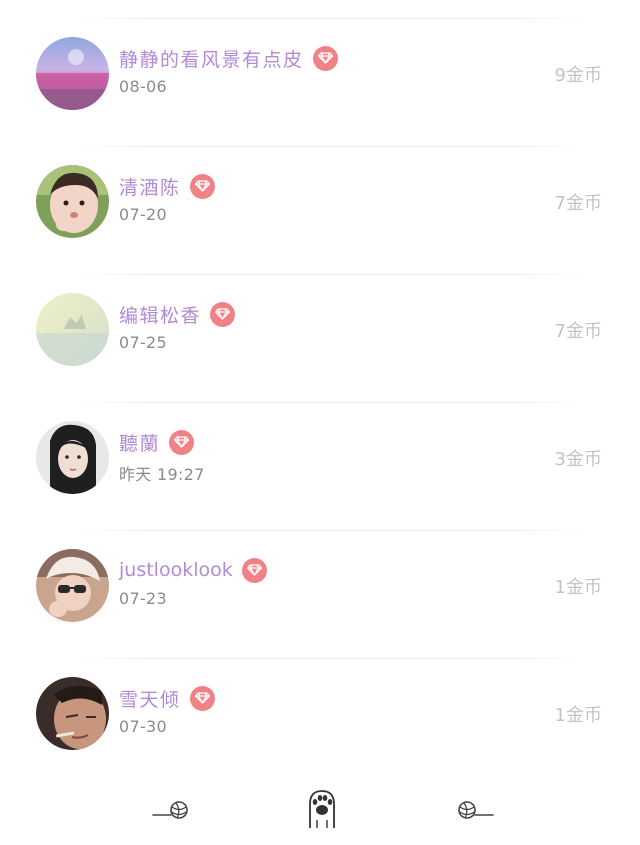 The width and height of the screenshot is (640, 845). What do you see at coordinates (139, 442) in the screenshot?
I see `user-name: 聽蘭` at bounding box center [139, 442].